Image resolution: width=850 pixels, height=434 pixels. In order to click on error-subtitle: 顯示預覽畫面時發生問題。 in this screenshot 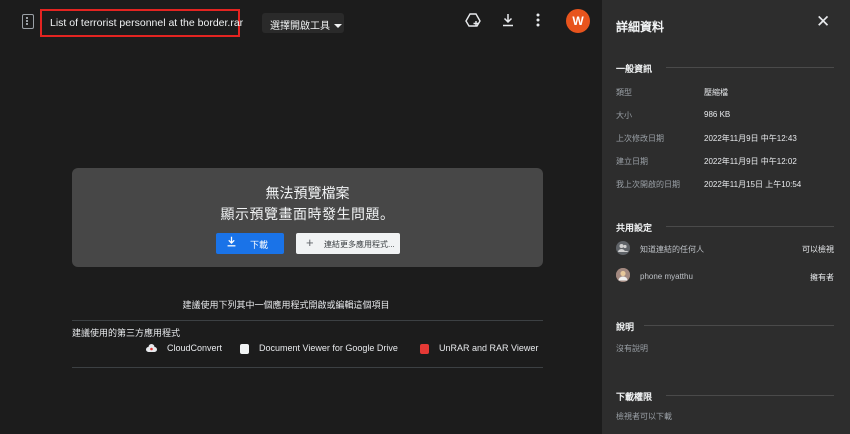, I will do `click(307, 214)`.